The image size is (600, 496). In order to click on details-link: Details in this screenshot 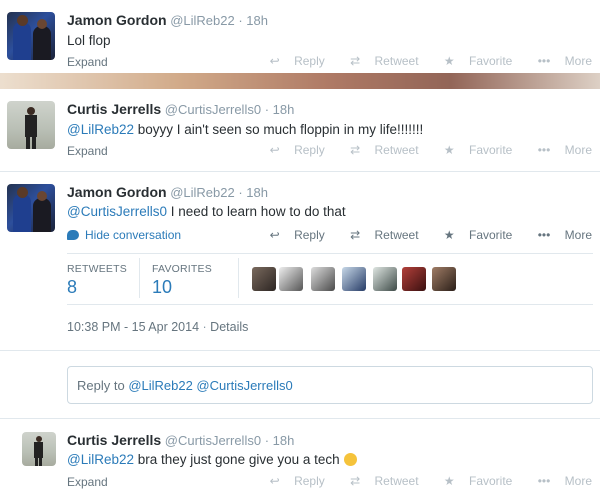, I will do `click(229, 327)`.